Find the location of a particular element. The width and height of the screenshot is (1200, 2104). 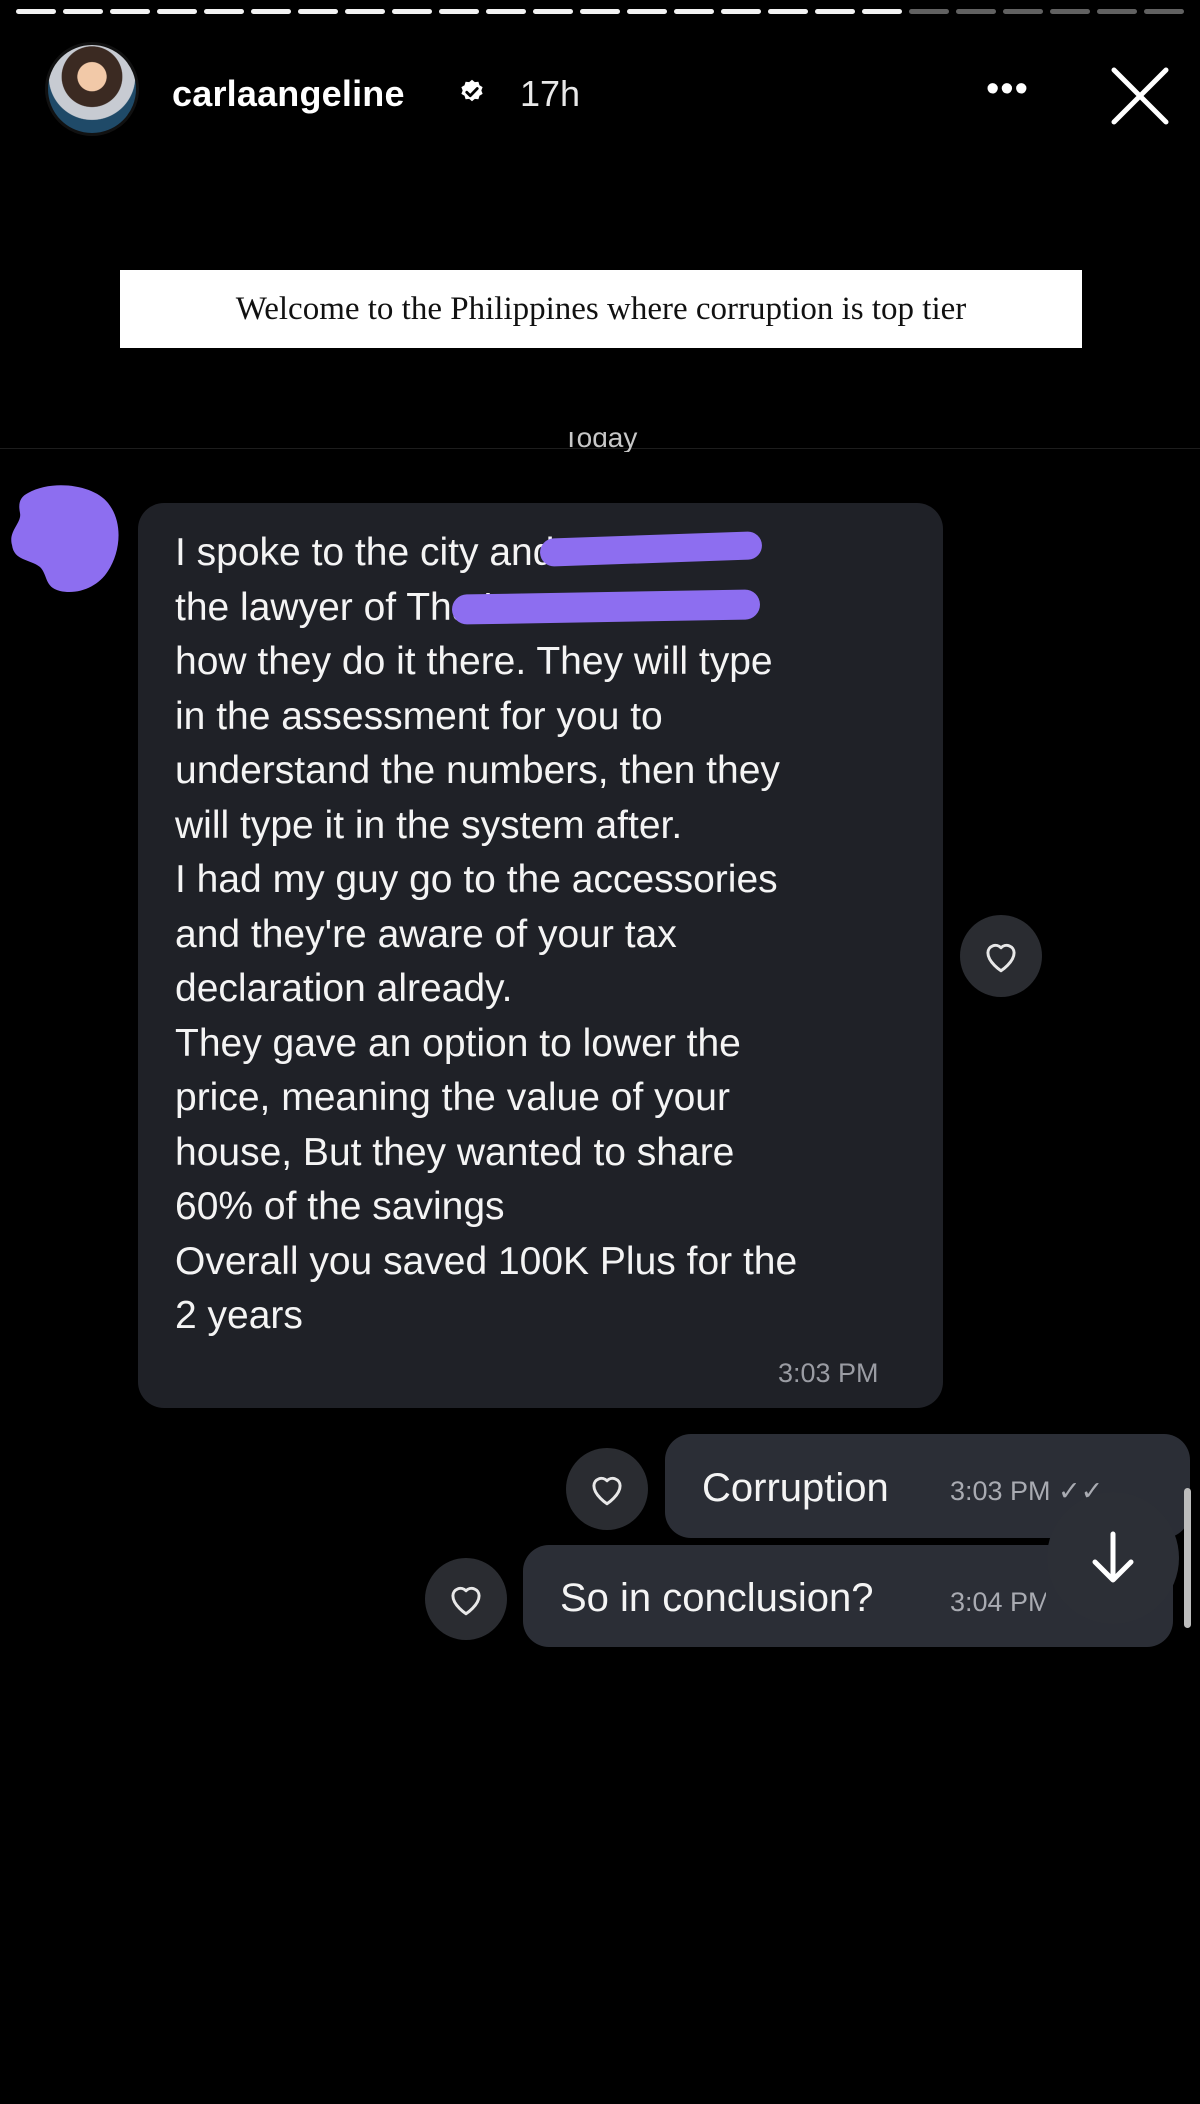

verified-badge-icon is located at coordinates (472, 90).